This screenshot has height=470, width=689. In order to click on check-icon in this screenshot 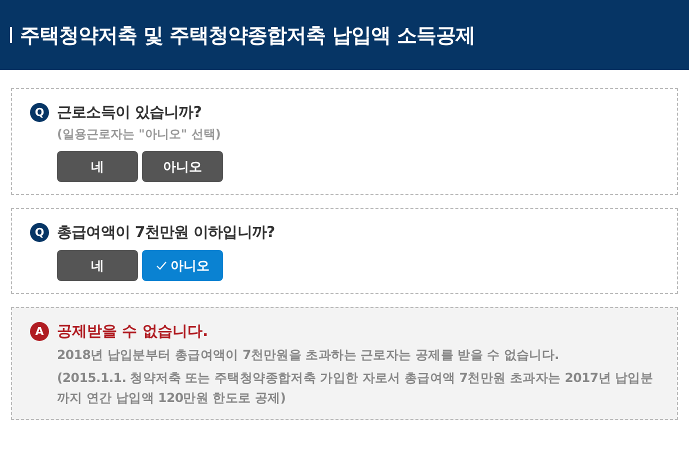, I will do `click(161, 265)`.